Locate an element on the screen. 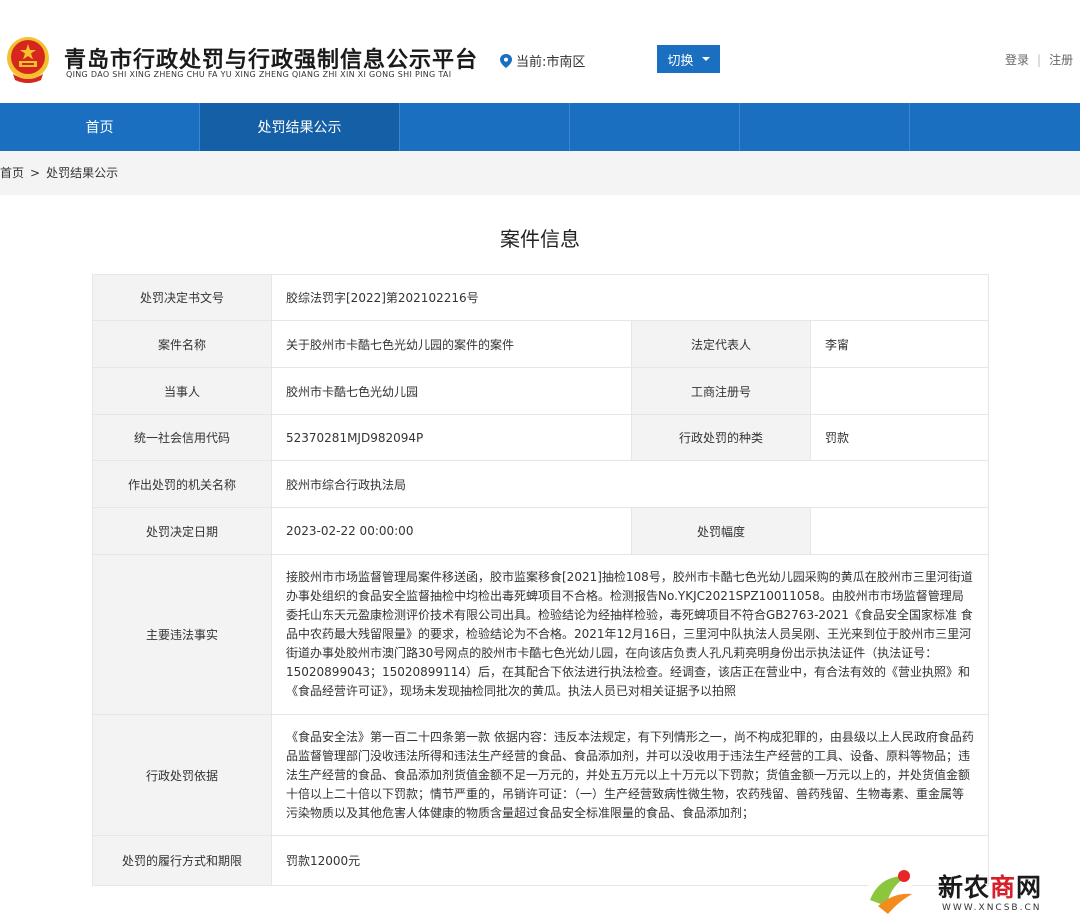 The image size is (1080, 917). biz-reg-value is located at coordinates (899, 391).